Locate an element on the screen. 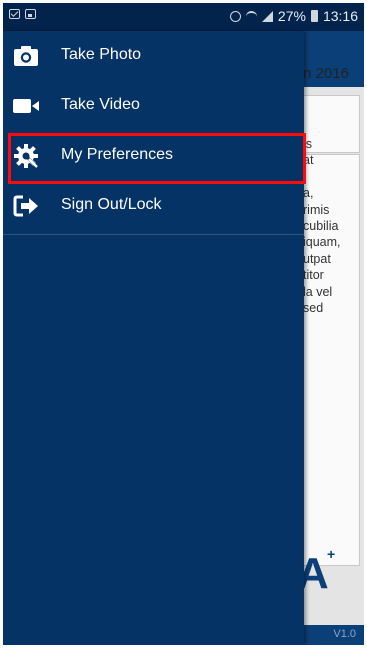  background-text-line: utpat is located at coordinates (317, 258).